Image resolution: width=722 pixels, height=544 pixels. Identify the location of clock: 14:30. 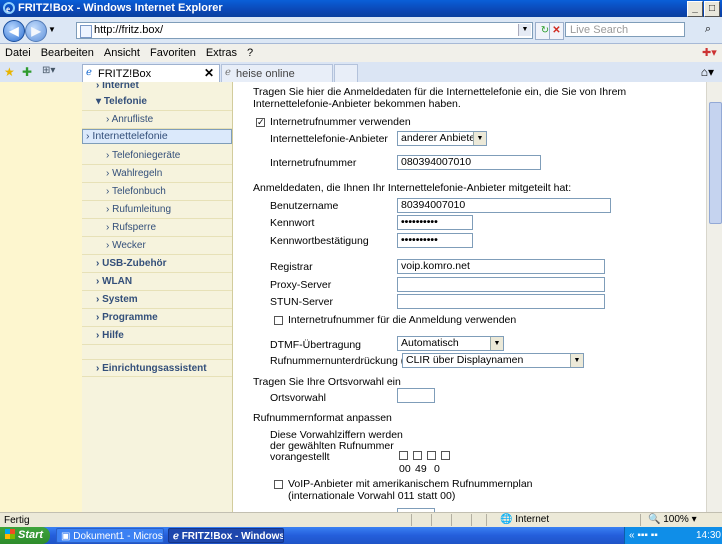
(708, 535).